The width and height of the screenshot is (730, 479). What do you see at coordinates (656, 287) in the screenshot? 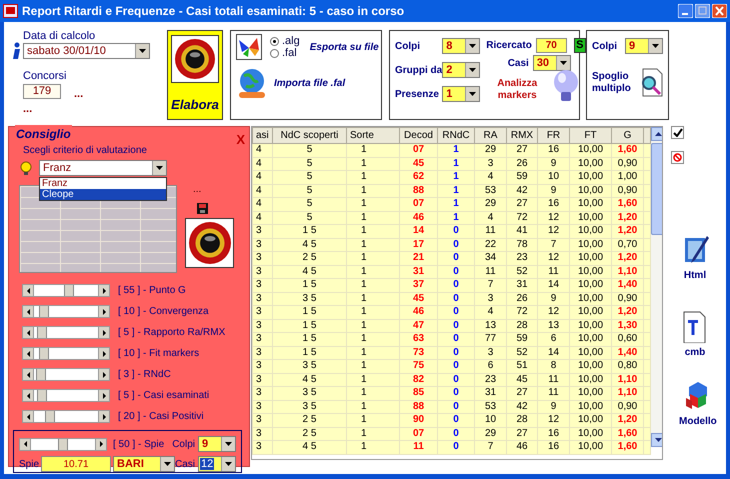
I see `scrollbar` at bounding box center [656, 287].